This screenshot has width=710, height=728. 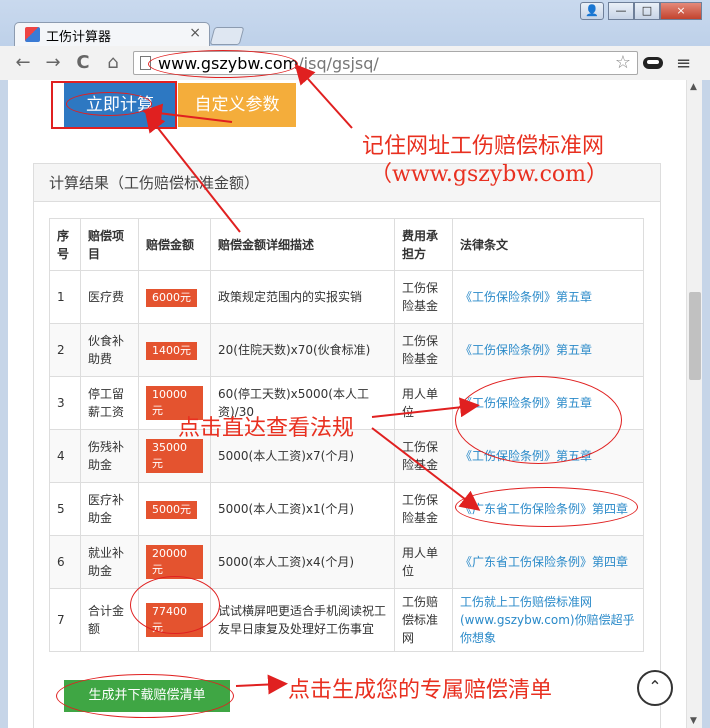 I want to click on custom-params-button: 自定义参数, so click(x=237, y=105).